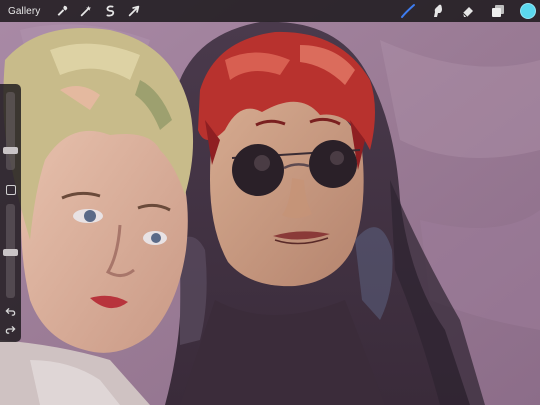 The image size is (540, 405). Describe the element at coordinates (86, 11) in the screenshot. I see `magic-wand-icon` at that location.